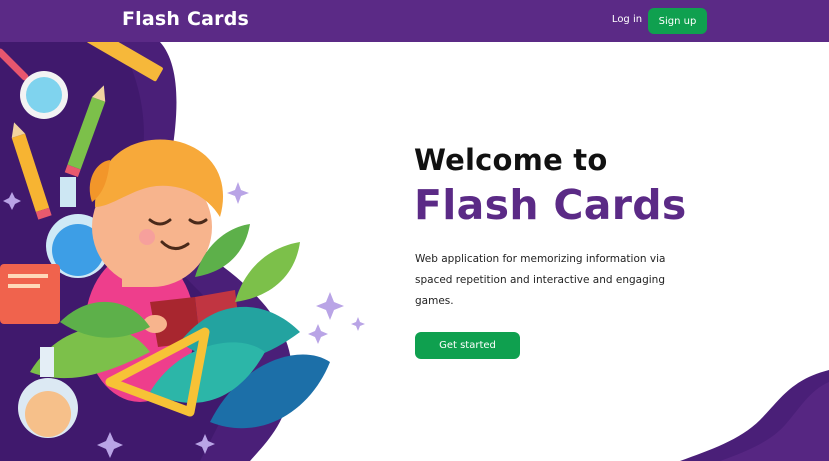 The image size is (829, 461). What do you see at coordinates (511, 160) in the screenshot?
I see `hero-title-line1: Welcome to` at bounding box center [511, 160].